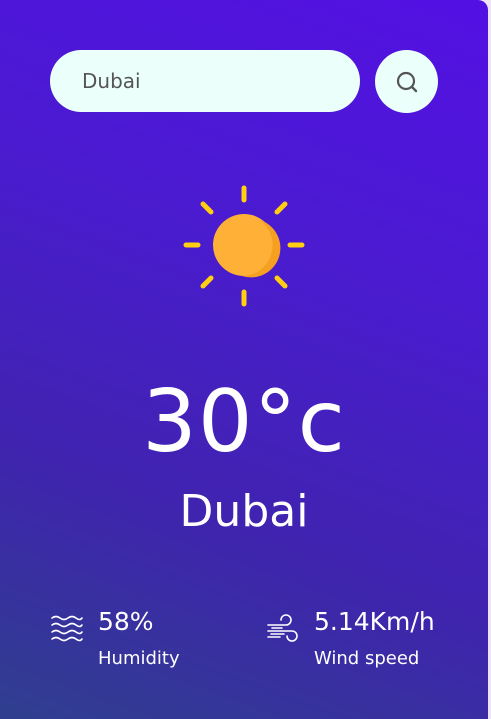 The width and height of the screenshot is (491, 719). Describe the element at coordinates (139, 658) in the screenshot. I see `humidity-label: Humidity` at that location.